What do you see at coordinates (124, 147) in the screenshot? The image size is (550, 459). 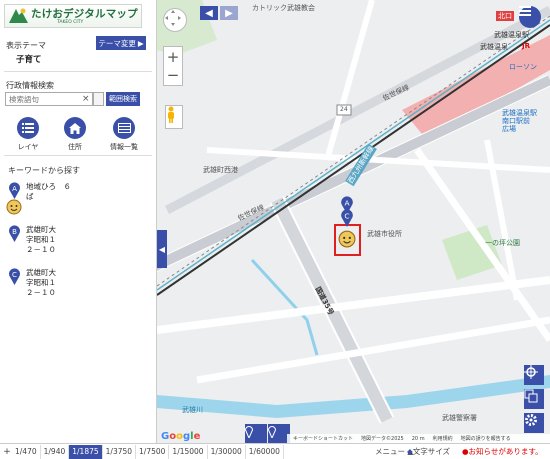 I see `info-list-label: 情報一覧` at bounding box center [124, 147].